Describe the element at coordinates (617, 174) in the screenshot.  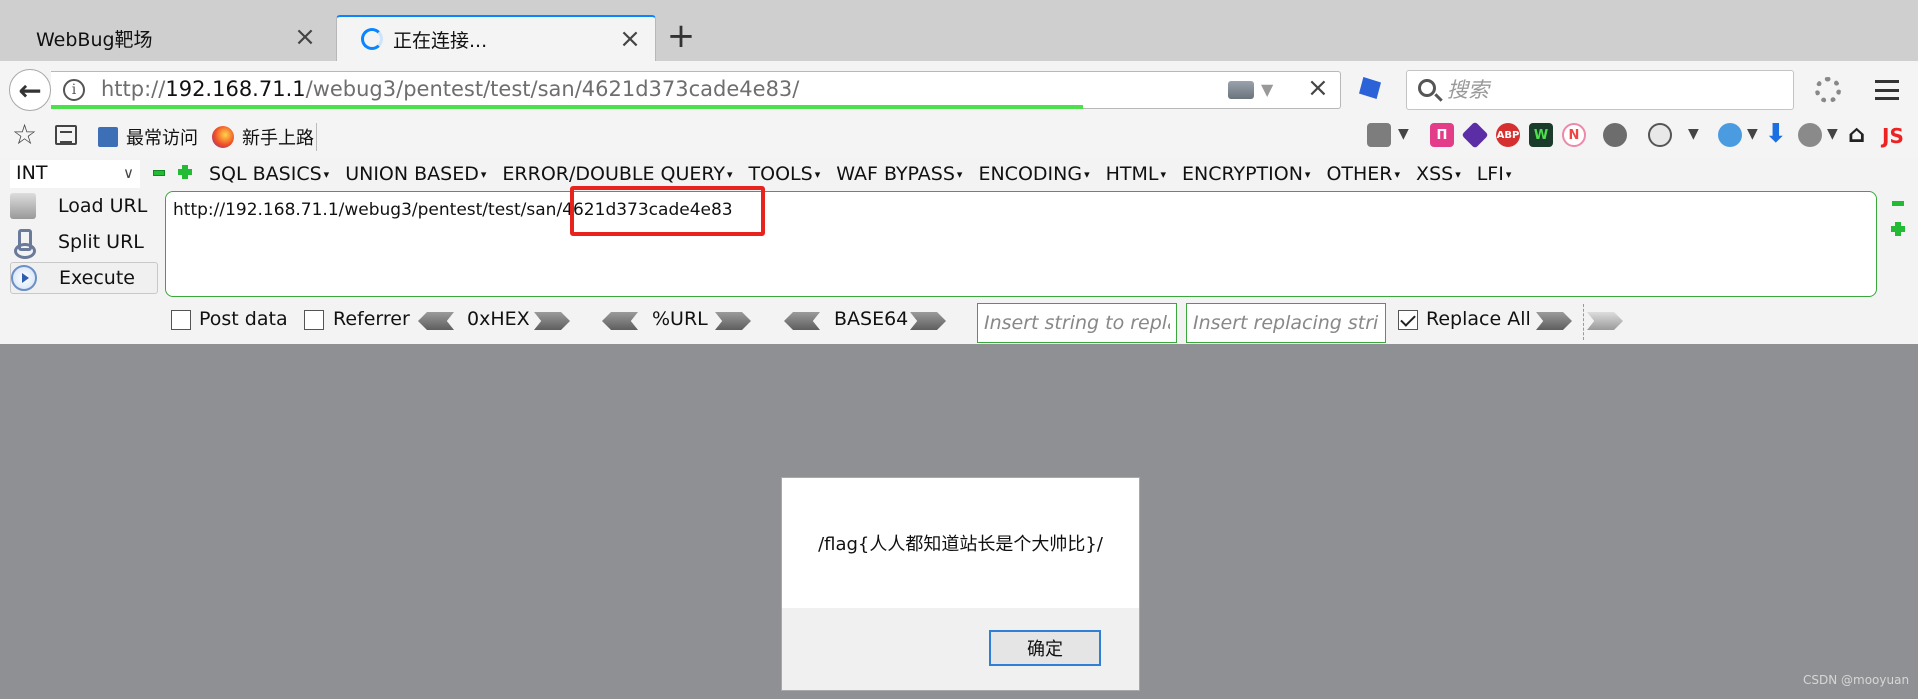
I see `hackbar-menu-item: ERROR/DOUBLE QUERY` at that location.